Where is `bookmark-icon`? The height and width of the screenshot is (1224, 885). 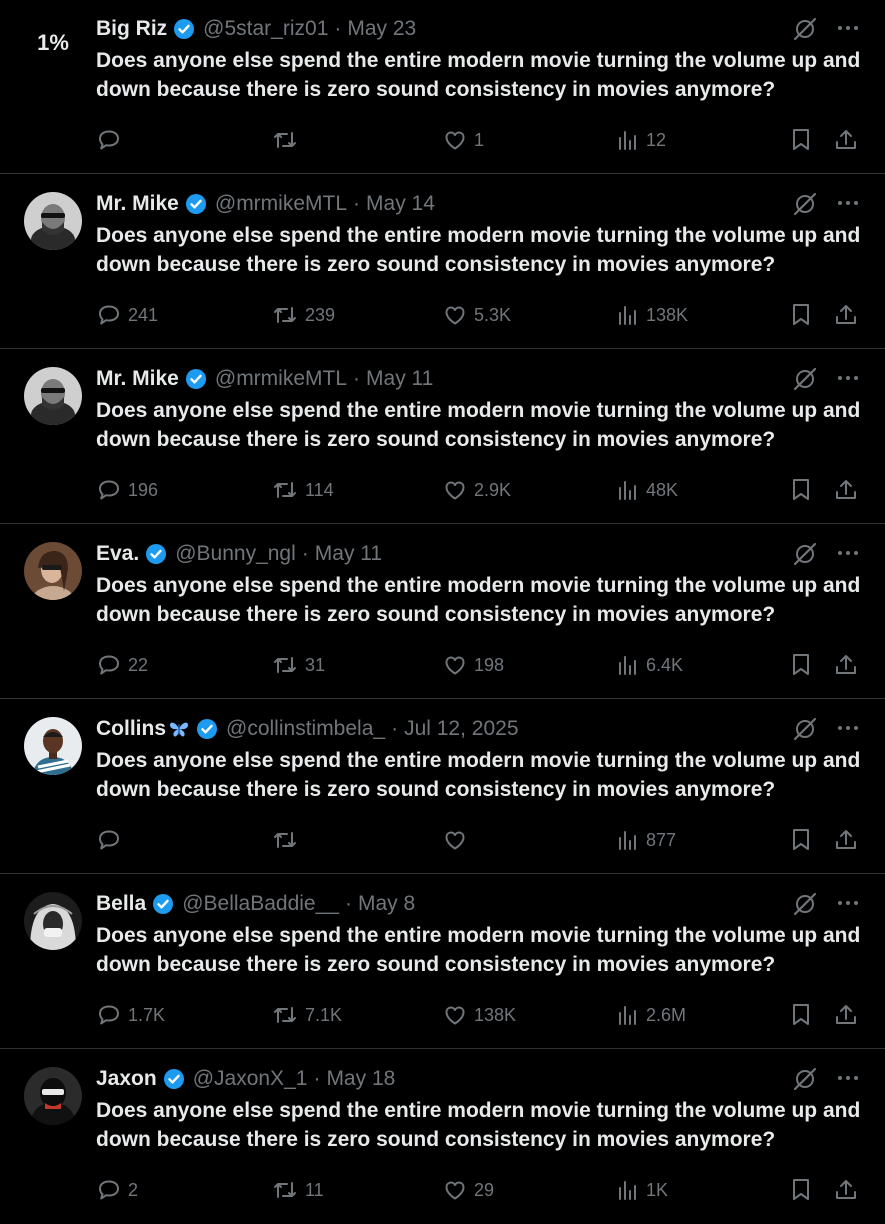 bookmark-icon is located at coordinates (801, 489).